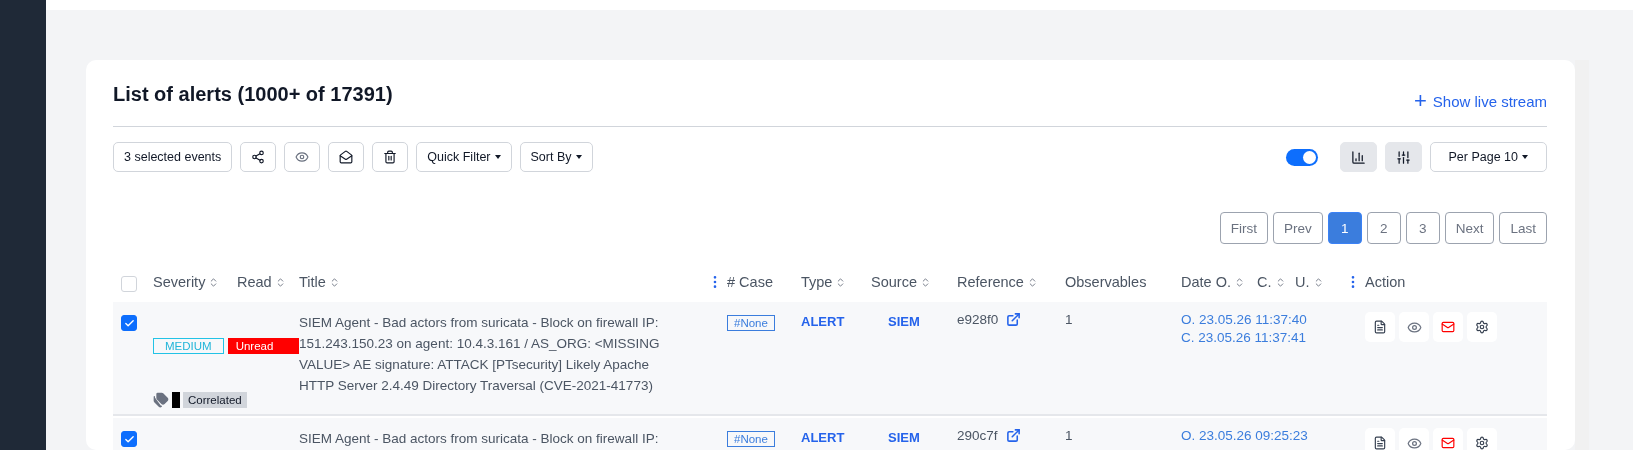  Describe the element at coordinates (894, 282) in the screenshot. I see `column-header: Source` at that location.